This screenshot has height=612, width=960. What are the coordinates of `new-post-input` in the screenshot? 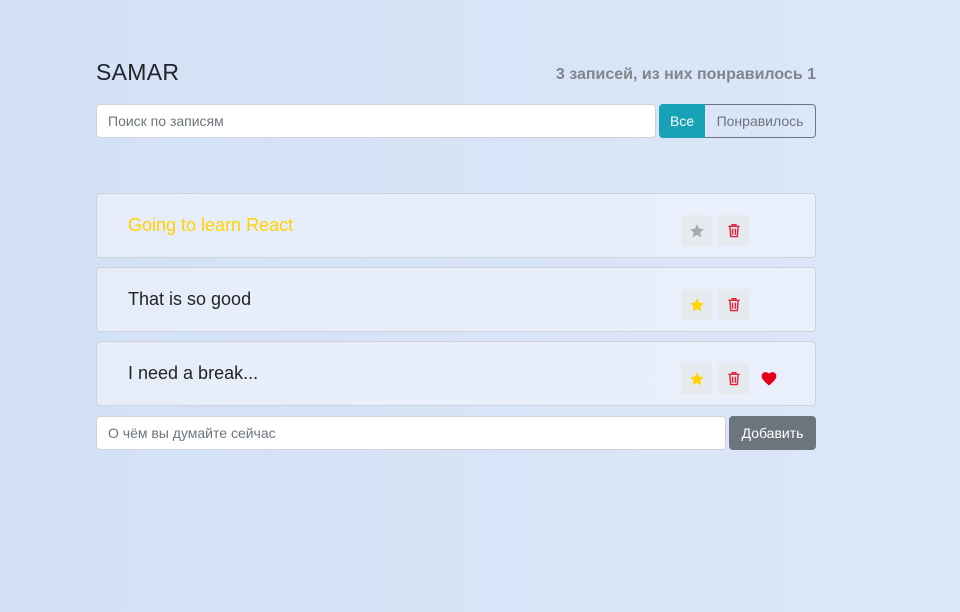 It's located at (411, 433).